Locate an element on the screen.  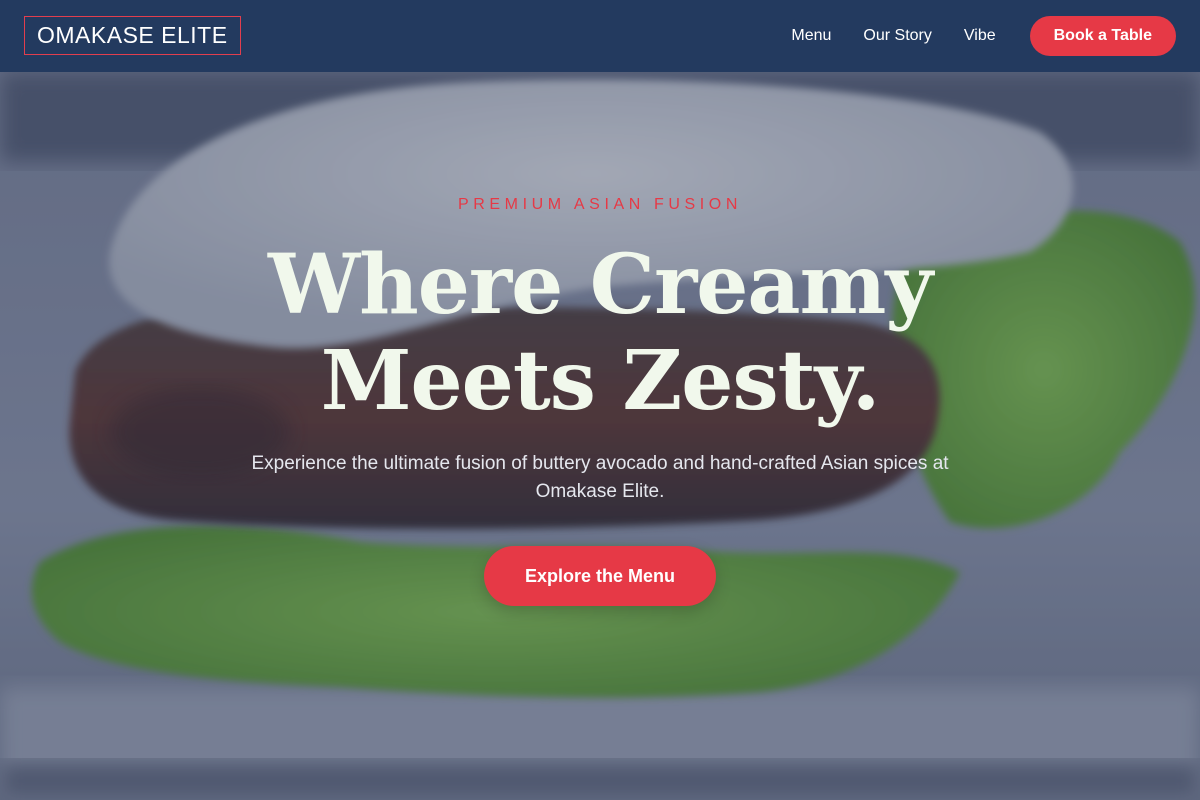
hero-headline-line-2: Meets Zesty. is located at coordinates (600, 381).